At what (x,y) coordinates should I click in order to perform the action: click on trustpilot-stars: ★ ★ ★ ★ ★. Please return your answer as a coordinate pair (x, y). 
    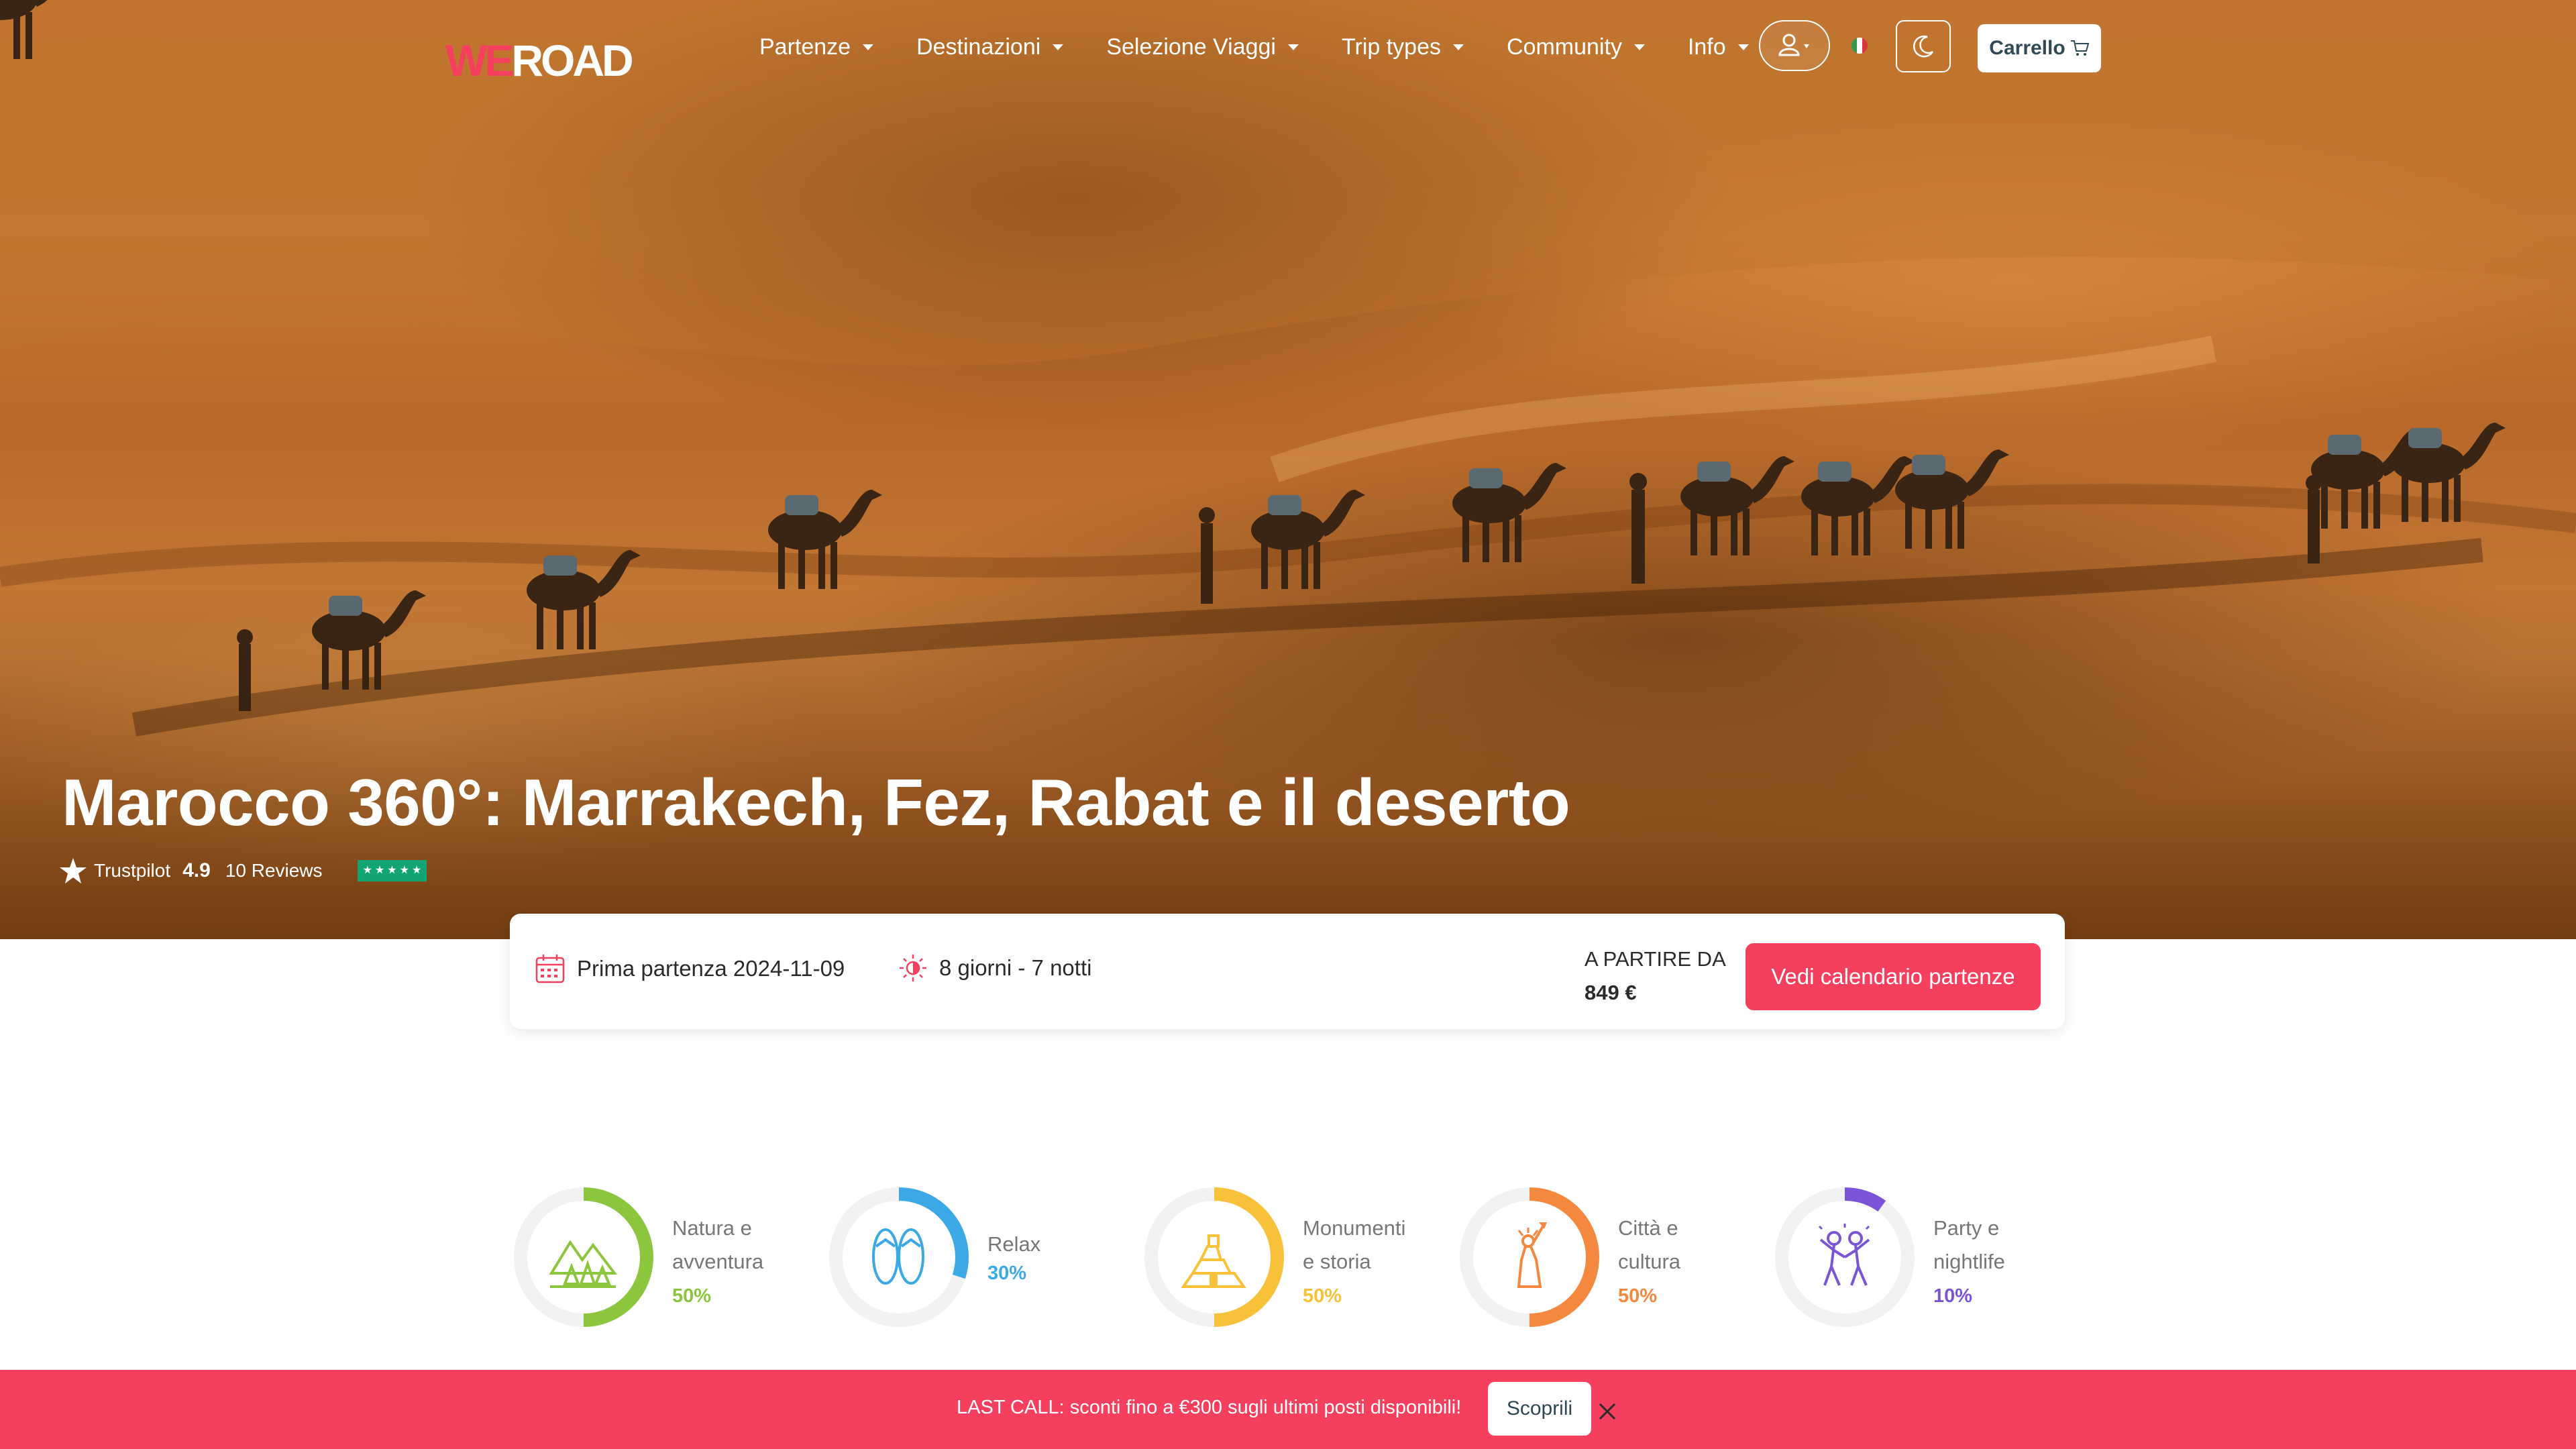
    Looking at the image, I should click on (392, 870).